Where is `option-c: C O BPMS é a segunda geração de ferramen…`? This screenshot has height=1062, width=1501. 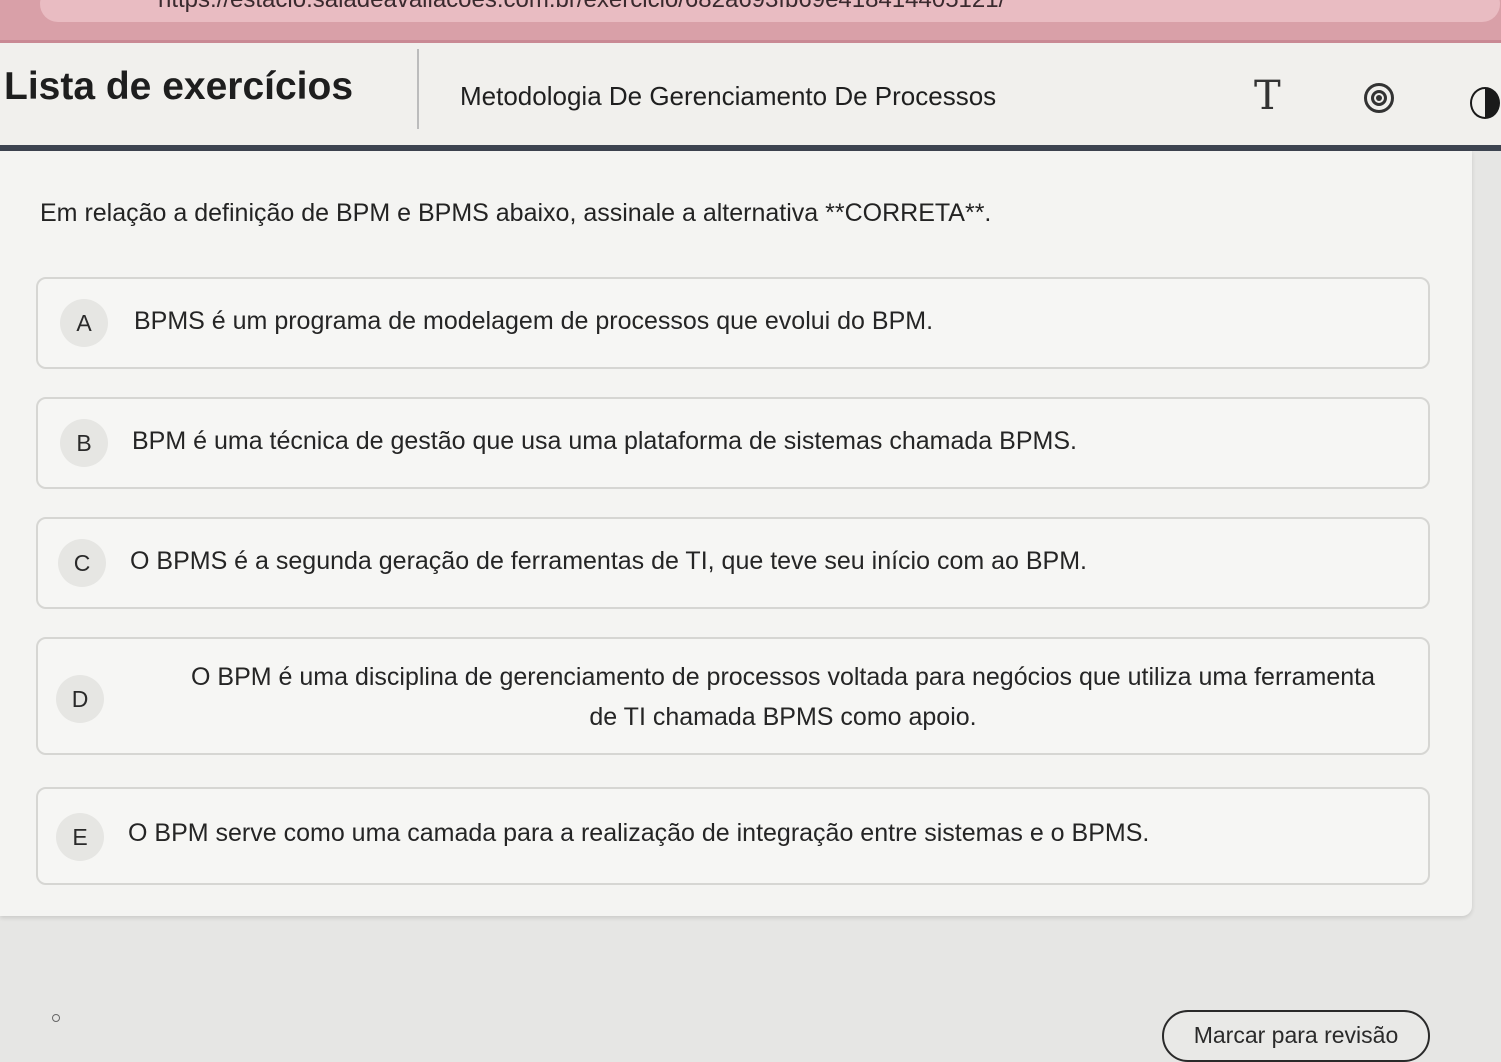
option-c: C O BPMS é a segunda geração de ferramen… is located at coordinates (733, 563).